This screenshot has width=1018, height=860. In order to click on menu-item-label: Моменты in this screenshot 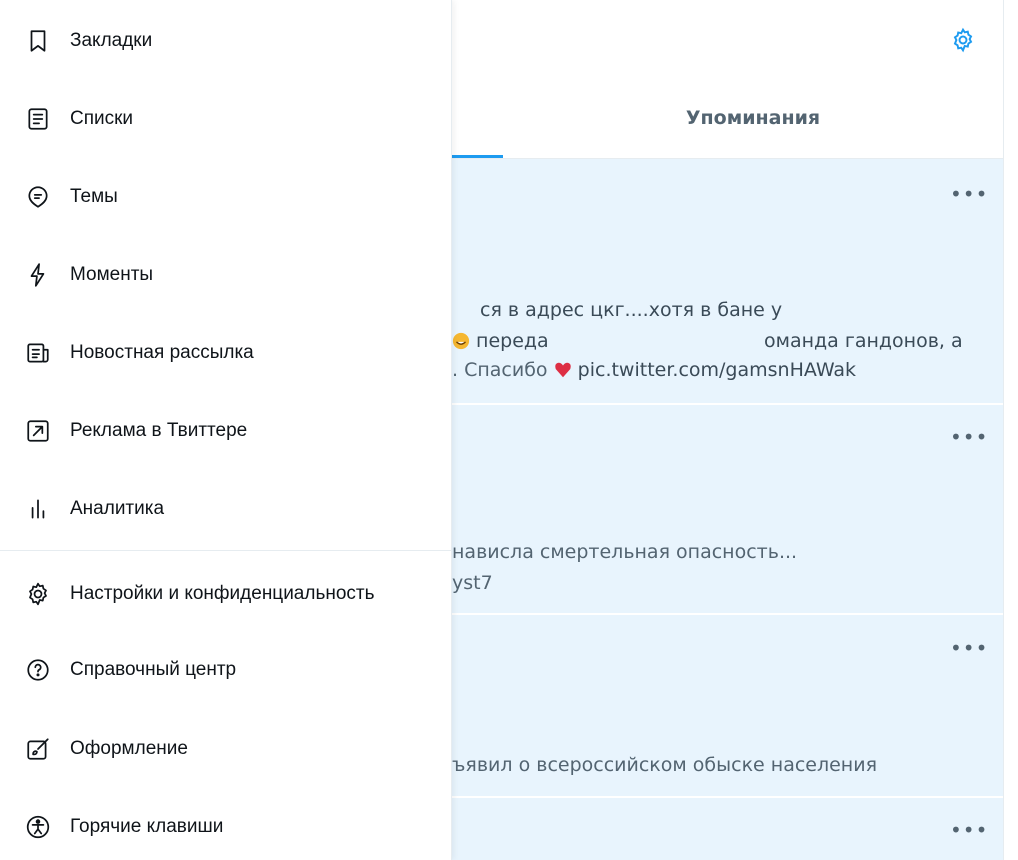, I will do `click(112, 274)`.